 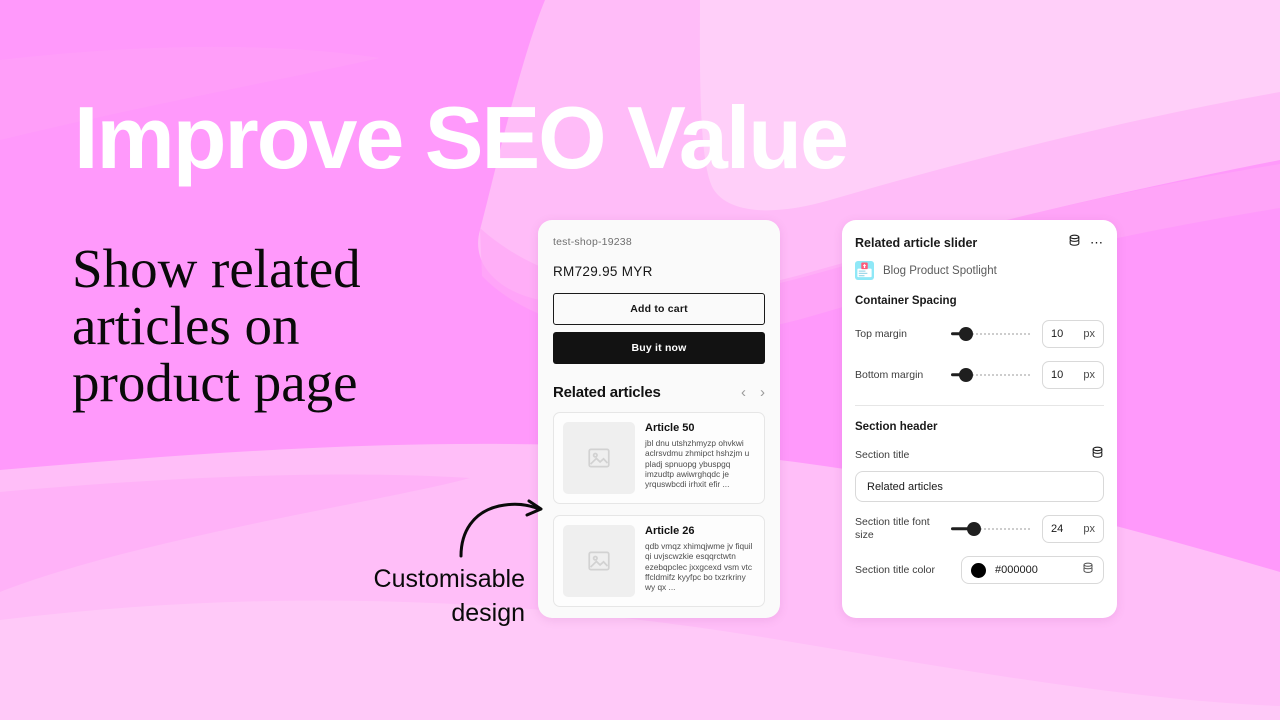 What do you see at coordinates (889, 374) in the screenshot?
I see `bottom-margin-label: Bottom margin` at bounding box center [889, 374].